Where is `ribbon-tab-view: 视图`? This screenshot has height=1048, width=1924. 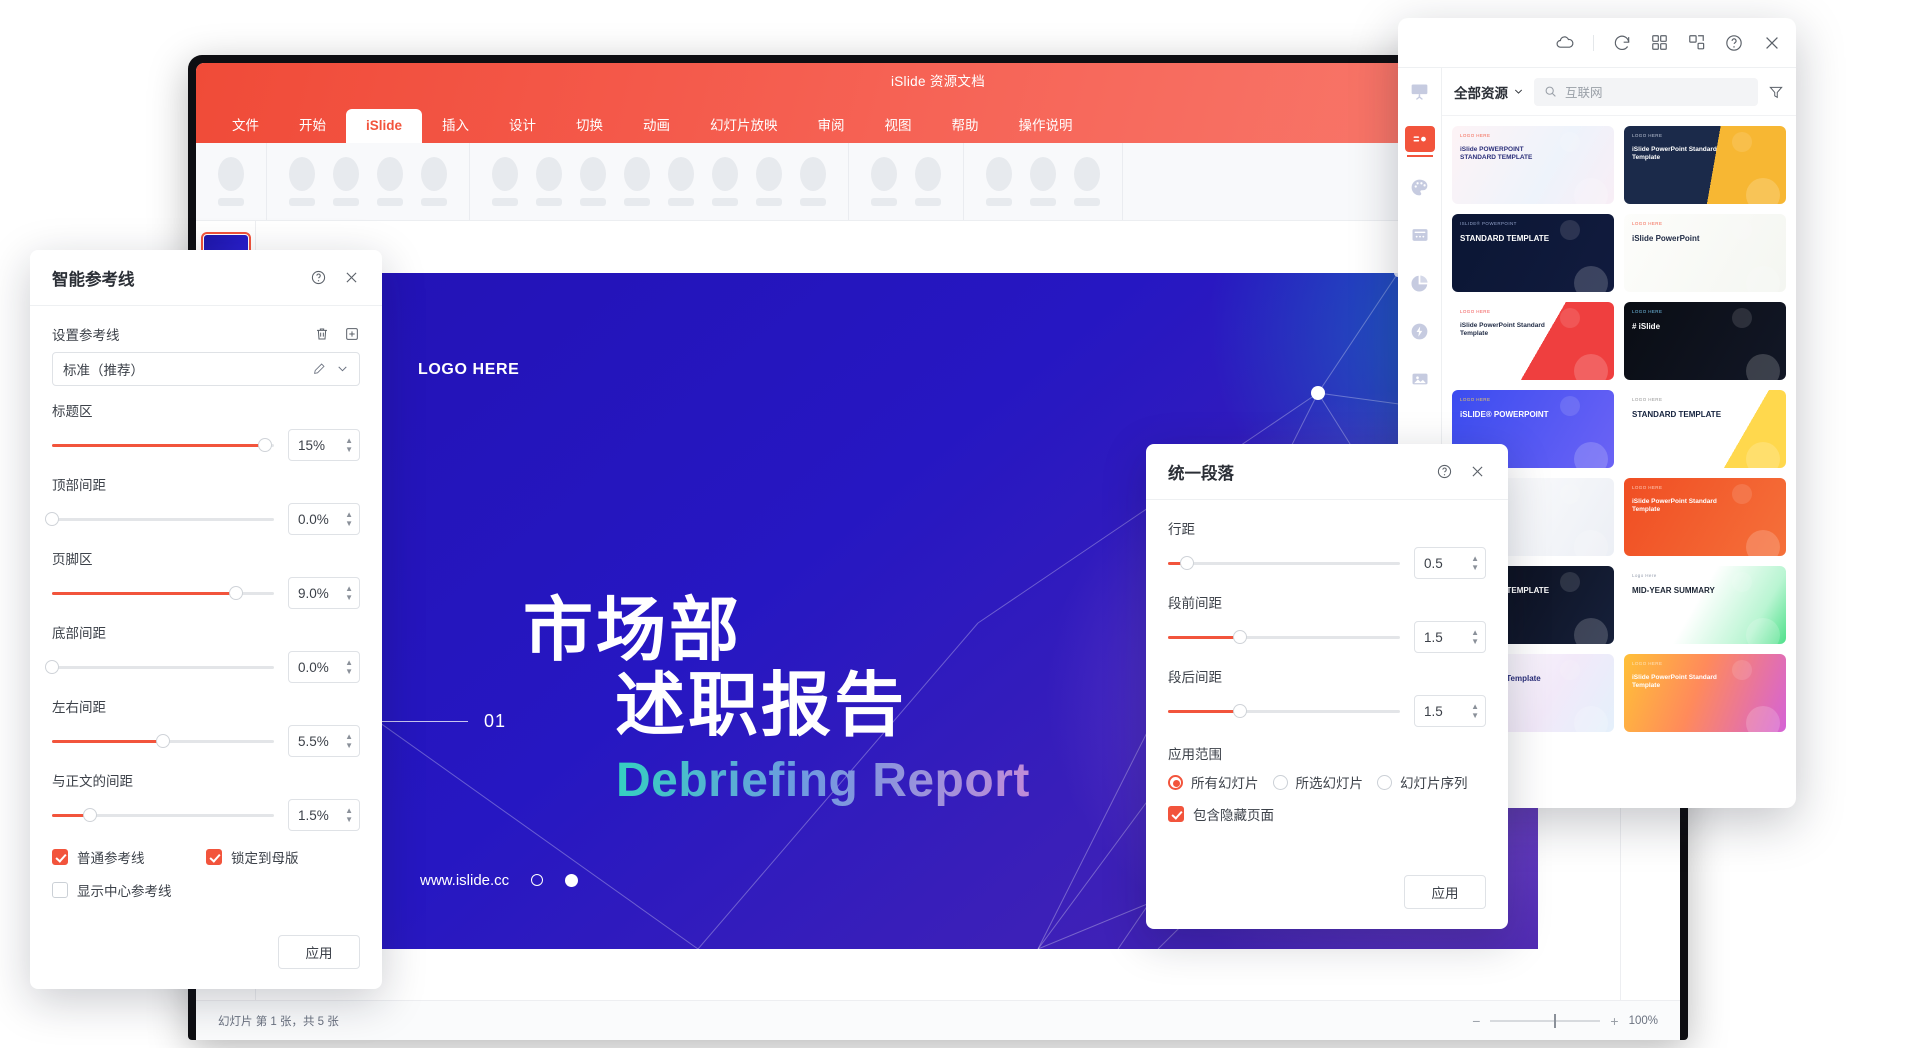 ribbon-tab-view: 视图 is located at coordinates (898, 126).